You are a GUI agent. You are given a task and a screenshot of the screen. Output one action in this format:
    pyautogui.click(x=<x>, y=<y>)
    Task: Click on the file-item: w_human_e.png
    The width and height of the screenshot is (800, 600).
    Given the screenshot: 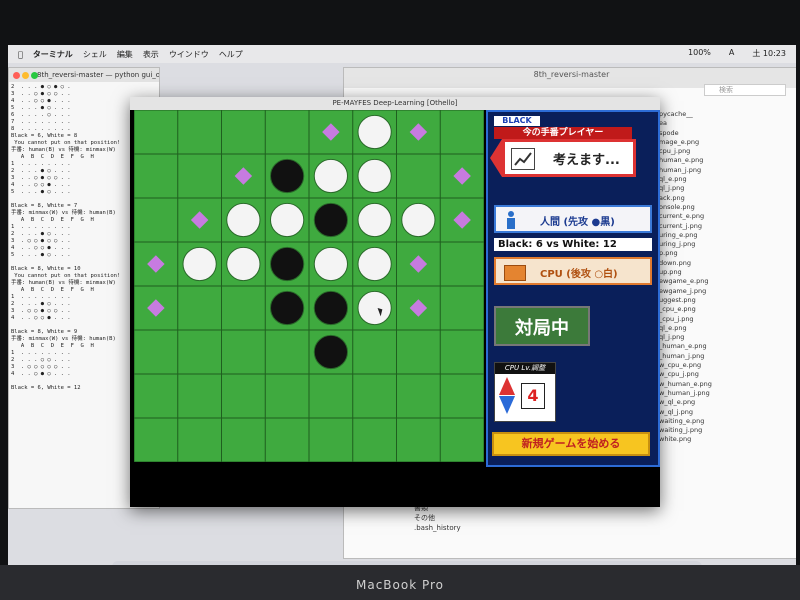 What is the action you would take?
    pyautogui.click(x=727, y=384)
    